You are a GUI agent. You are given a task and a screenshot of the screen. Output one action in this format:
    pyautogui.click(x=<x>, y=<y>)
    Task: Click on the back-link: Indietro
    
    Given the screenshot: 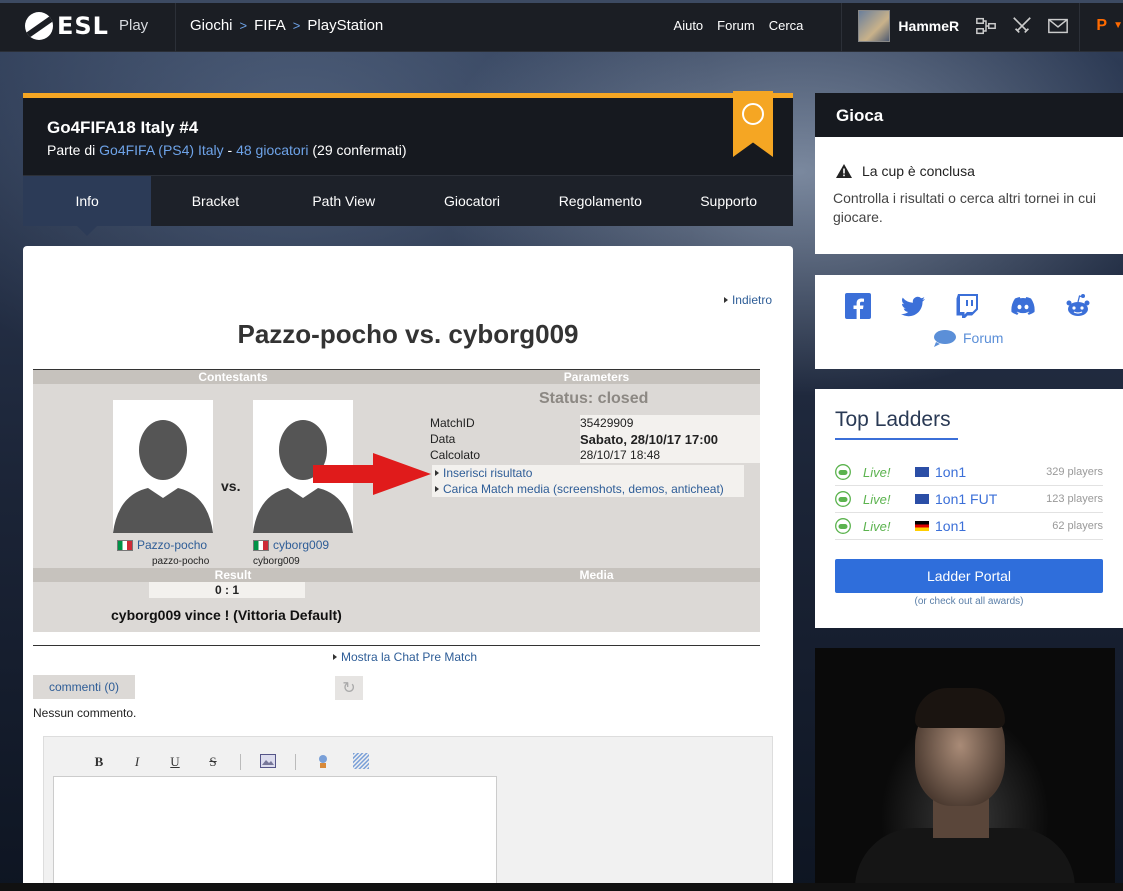 What is the action you would take?
    pyautogui.click(x=748, y=300)
    